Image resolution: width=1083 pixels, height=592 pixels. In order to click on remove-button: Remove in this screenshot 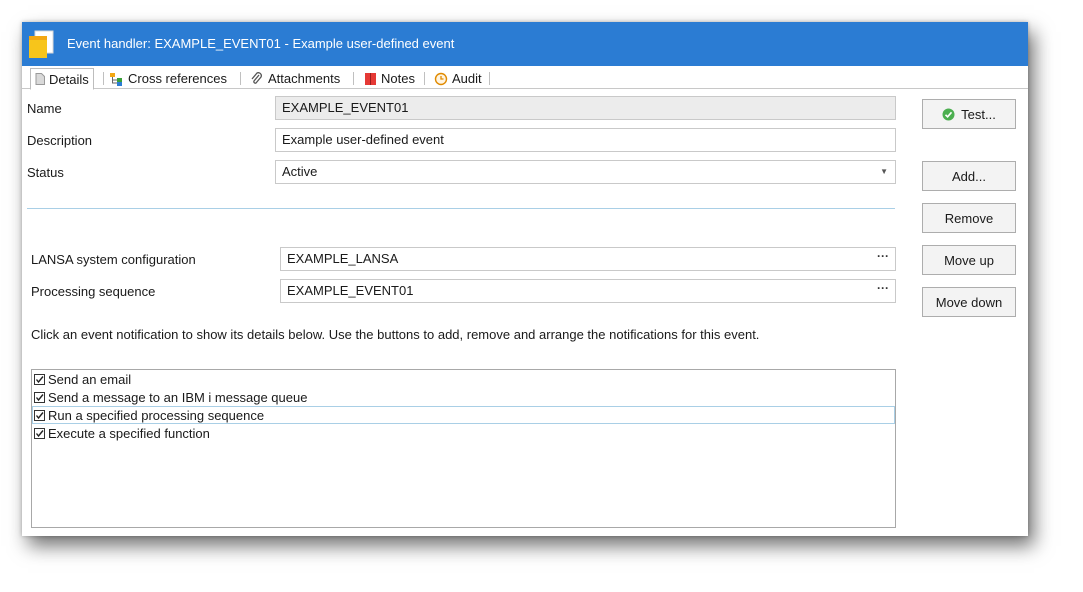, I will do `click(969, 218)`.